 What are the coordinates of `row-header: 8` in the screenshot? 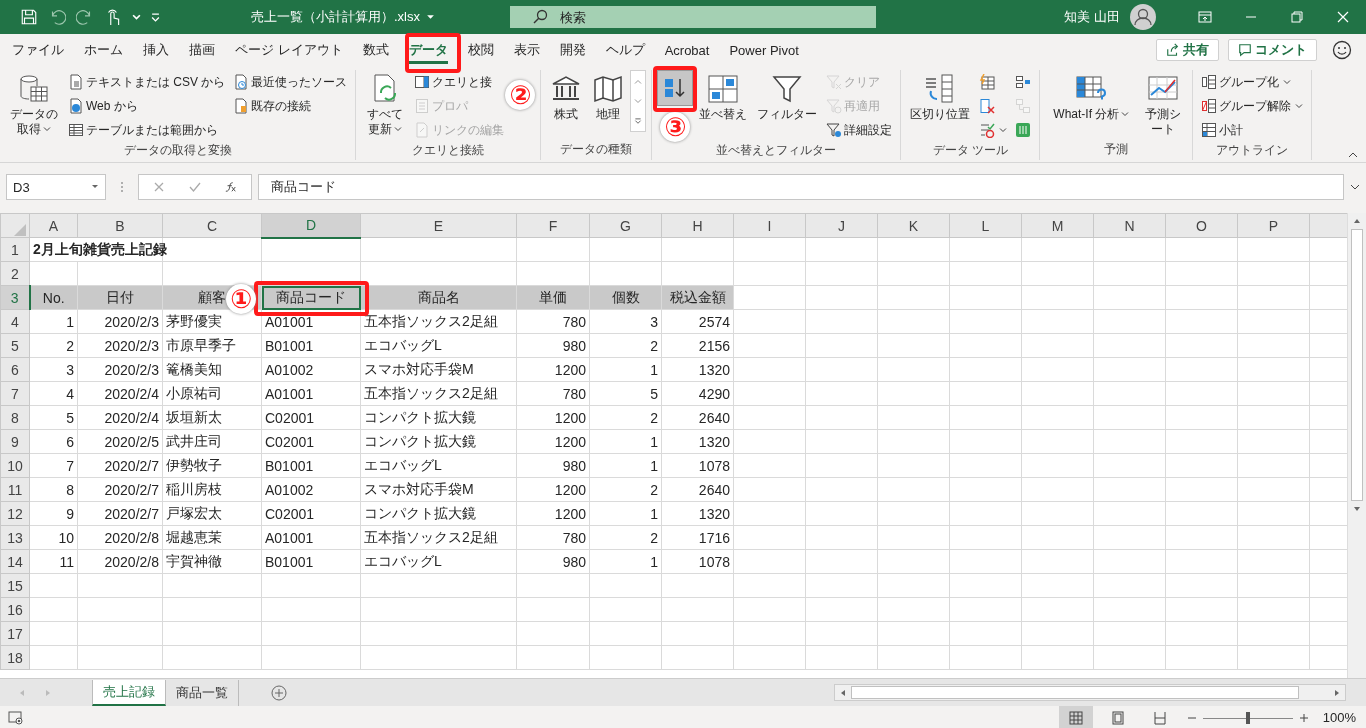 It's located at (15, 417).